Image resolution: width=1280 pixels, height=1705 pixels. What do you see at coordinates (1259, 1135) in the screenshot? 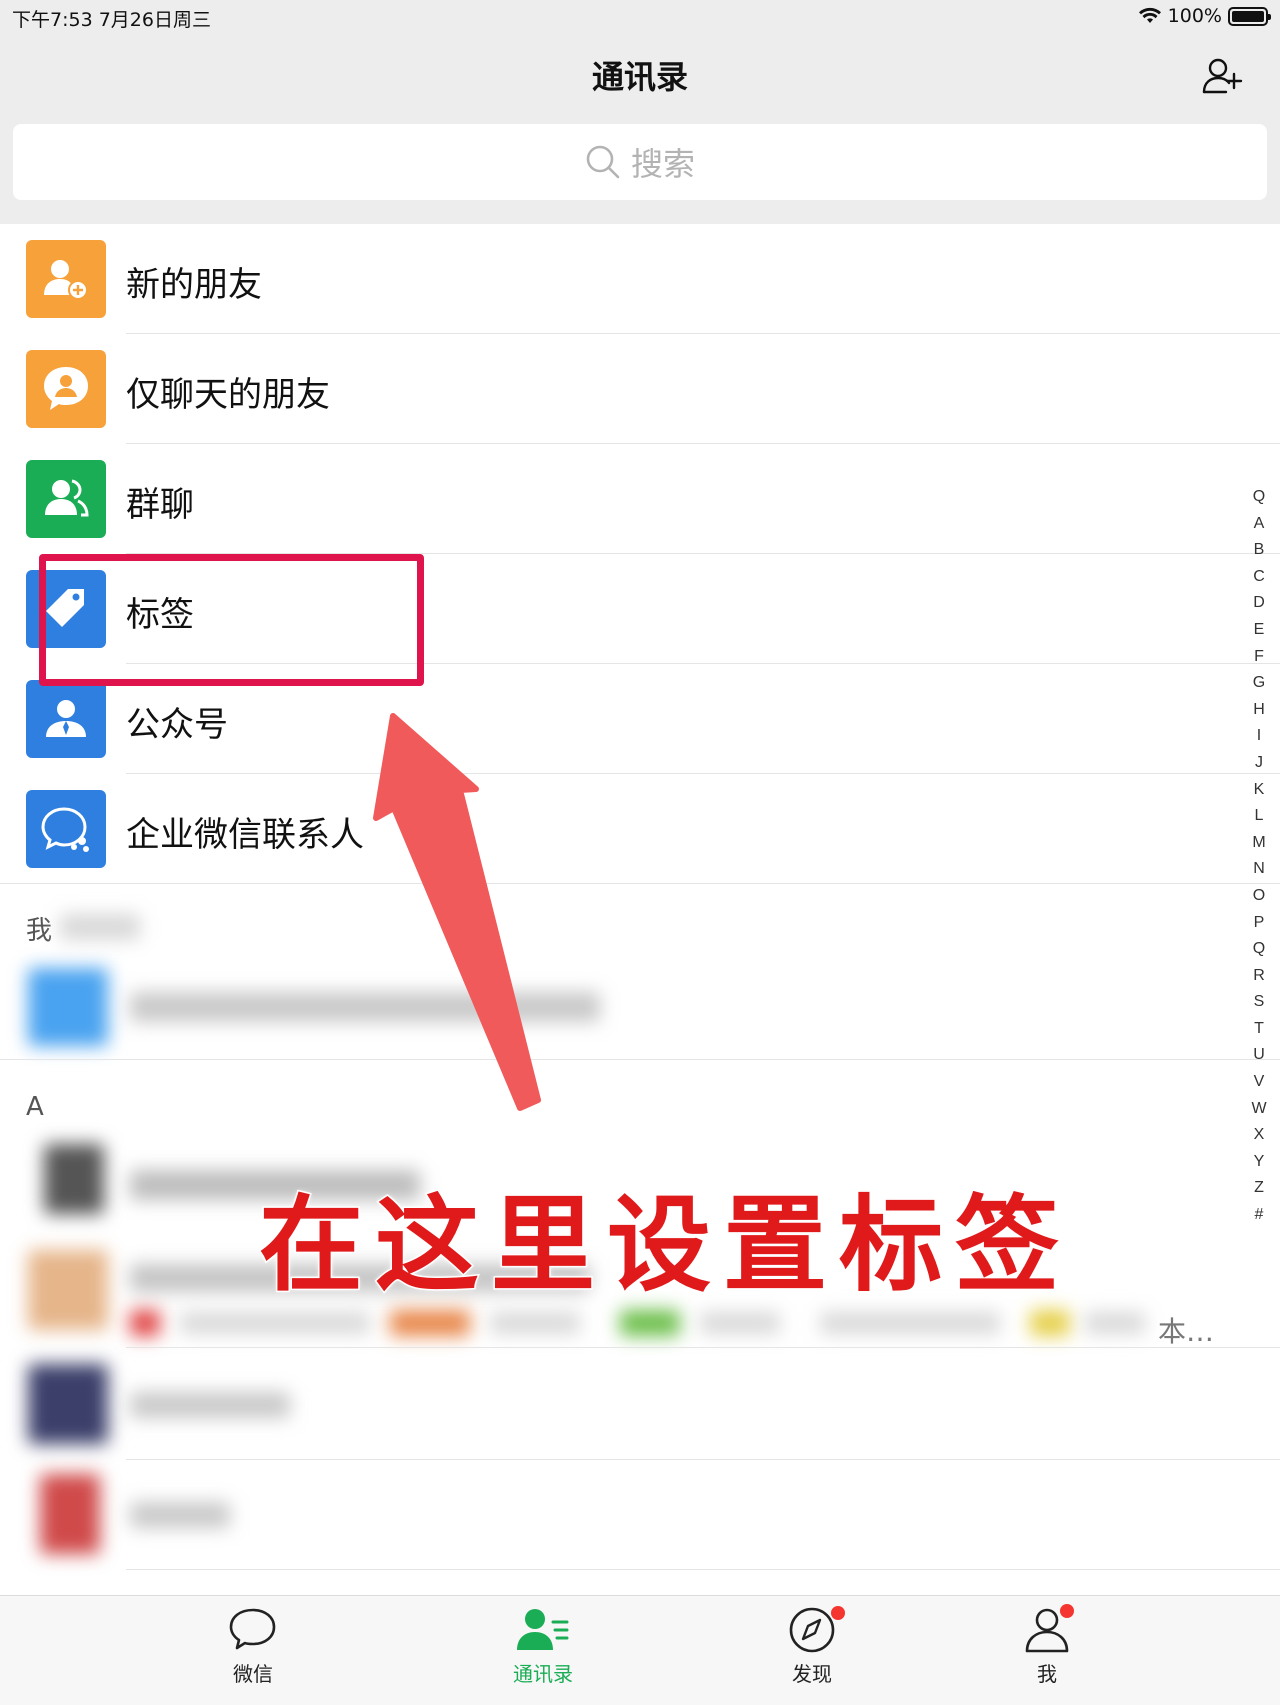
I see `index-letter: X` at bounding box center [1259, 1135].